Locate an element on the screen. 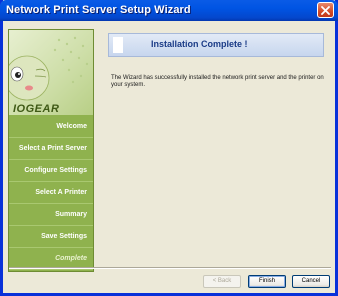  step-configure-settings: Configure Settings is located at coordinates (51, 171).